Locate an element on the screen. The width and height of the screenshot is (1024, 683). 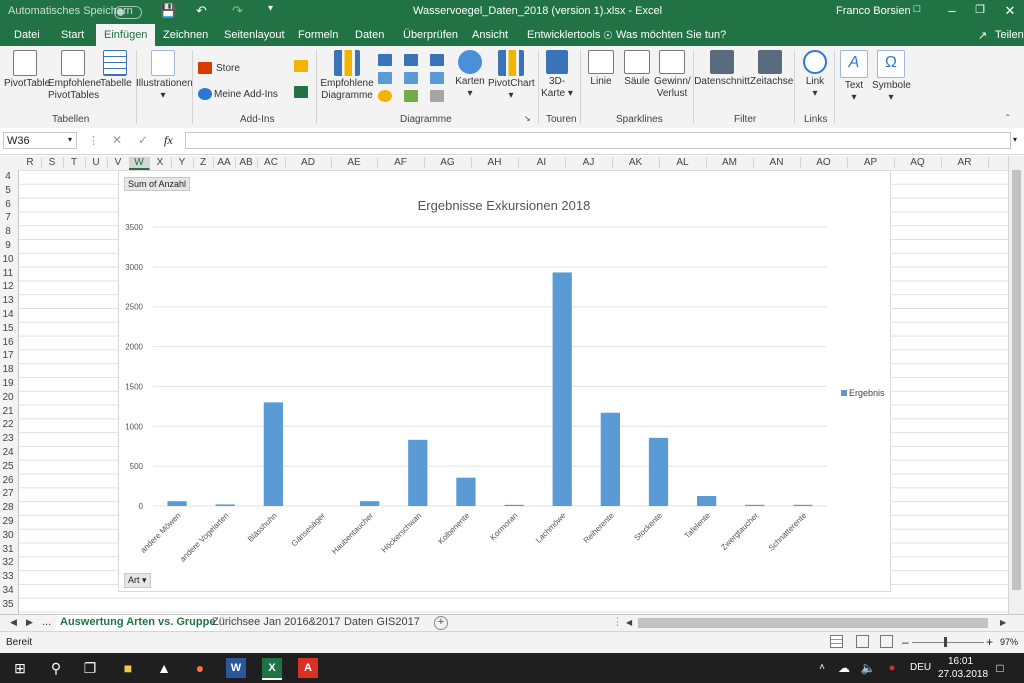
pivotchart-button: PivotChart ▾ is located at coordinates (511, 76).